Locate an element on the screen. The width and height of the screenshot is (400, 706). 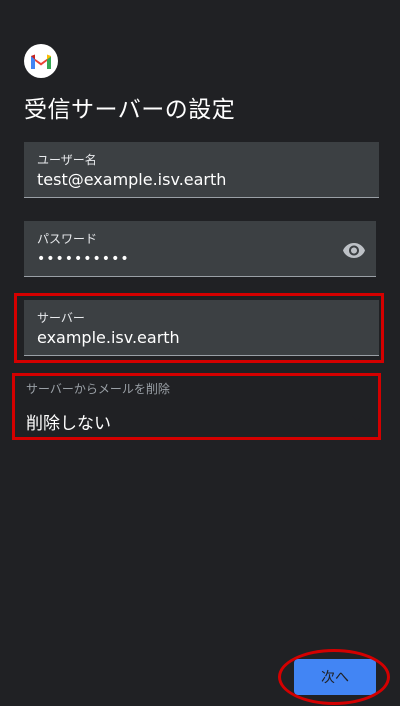
password-field: パスワード •••••••••• is located at coordinates (200, 249).